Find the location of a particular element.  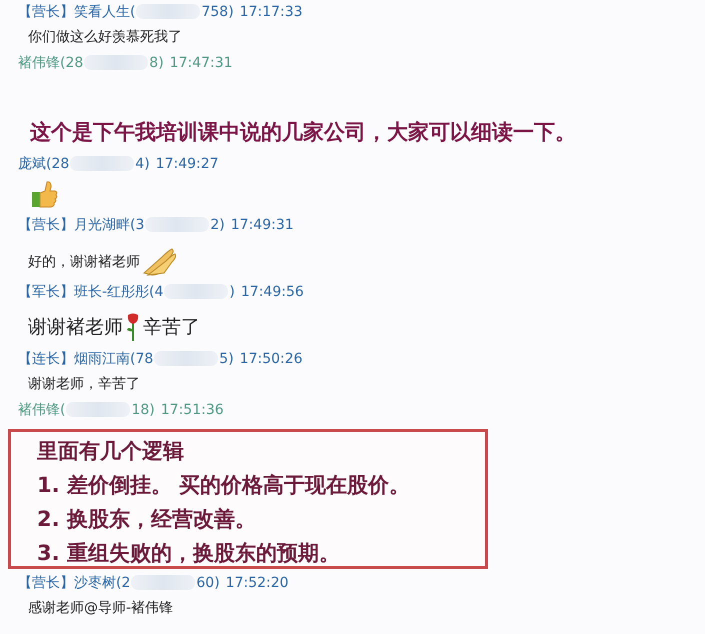

member-rank: 【连长】 is located at coordinates (46, 359).